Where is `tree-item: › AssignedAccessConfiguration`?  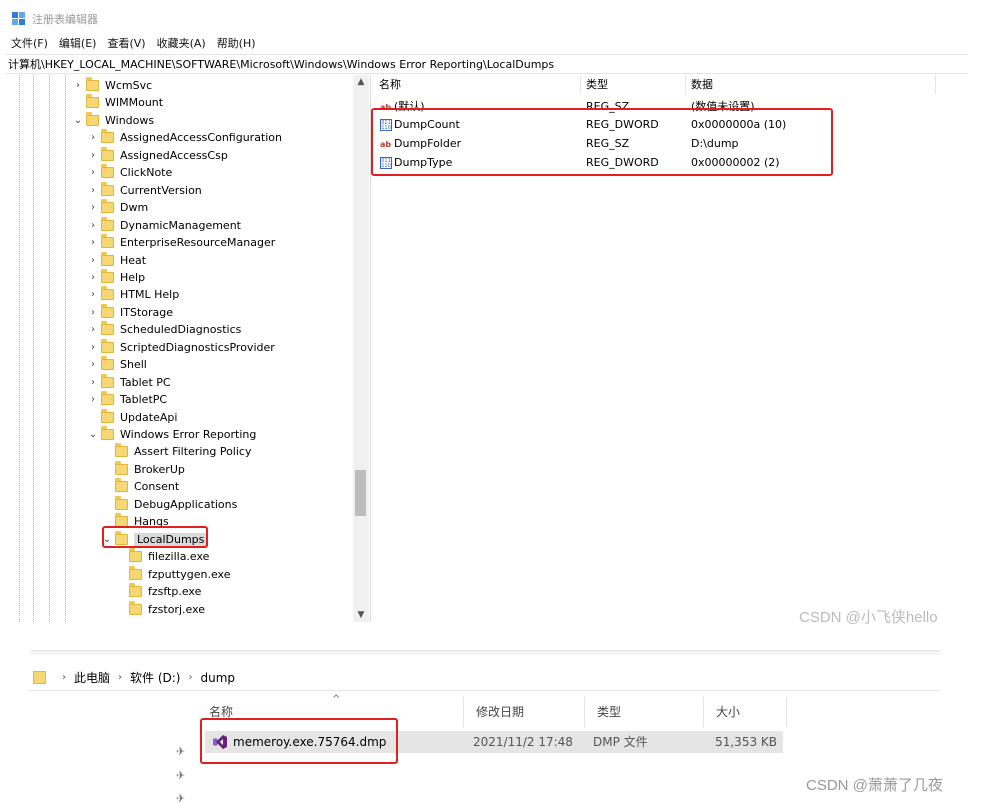 tree-item: › AssignedAccessConfiguration is located at coordinates (184, 137).